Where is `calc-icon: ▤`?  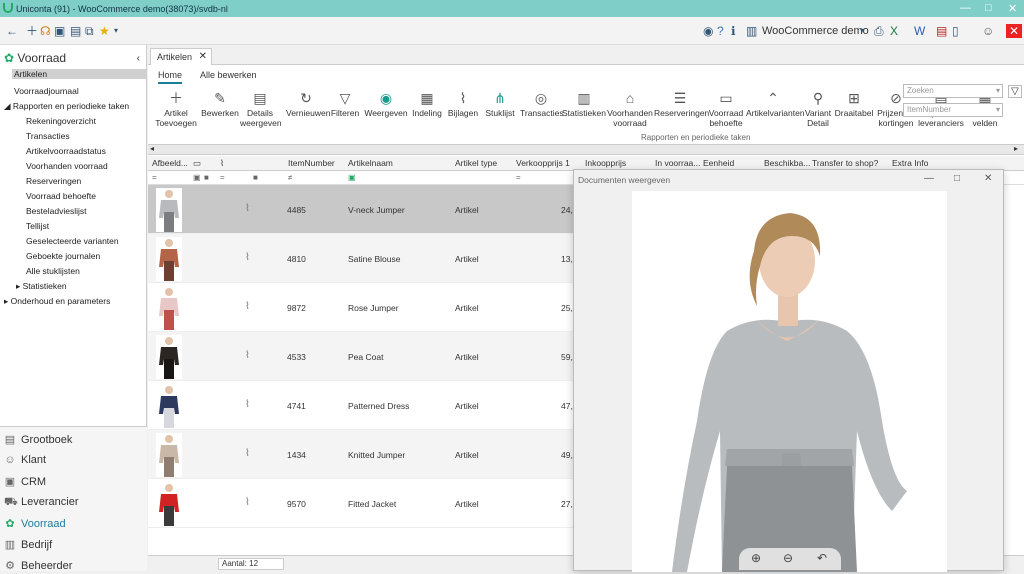
calc-icon: ▤ is located at coordinates (75, 31).